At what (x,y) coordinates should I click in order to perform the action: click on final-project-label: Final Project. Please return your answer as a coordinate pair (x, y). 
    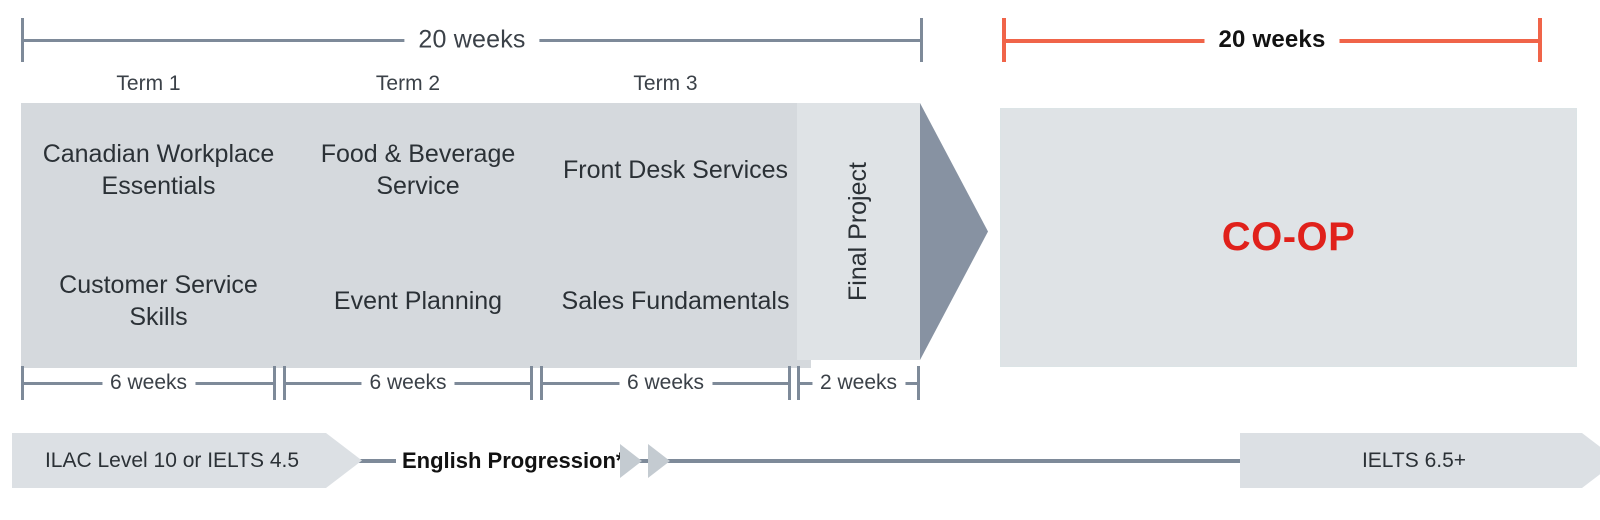
    Looking at the image, I should click on (858, 231).